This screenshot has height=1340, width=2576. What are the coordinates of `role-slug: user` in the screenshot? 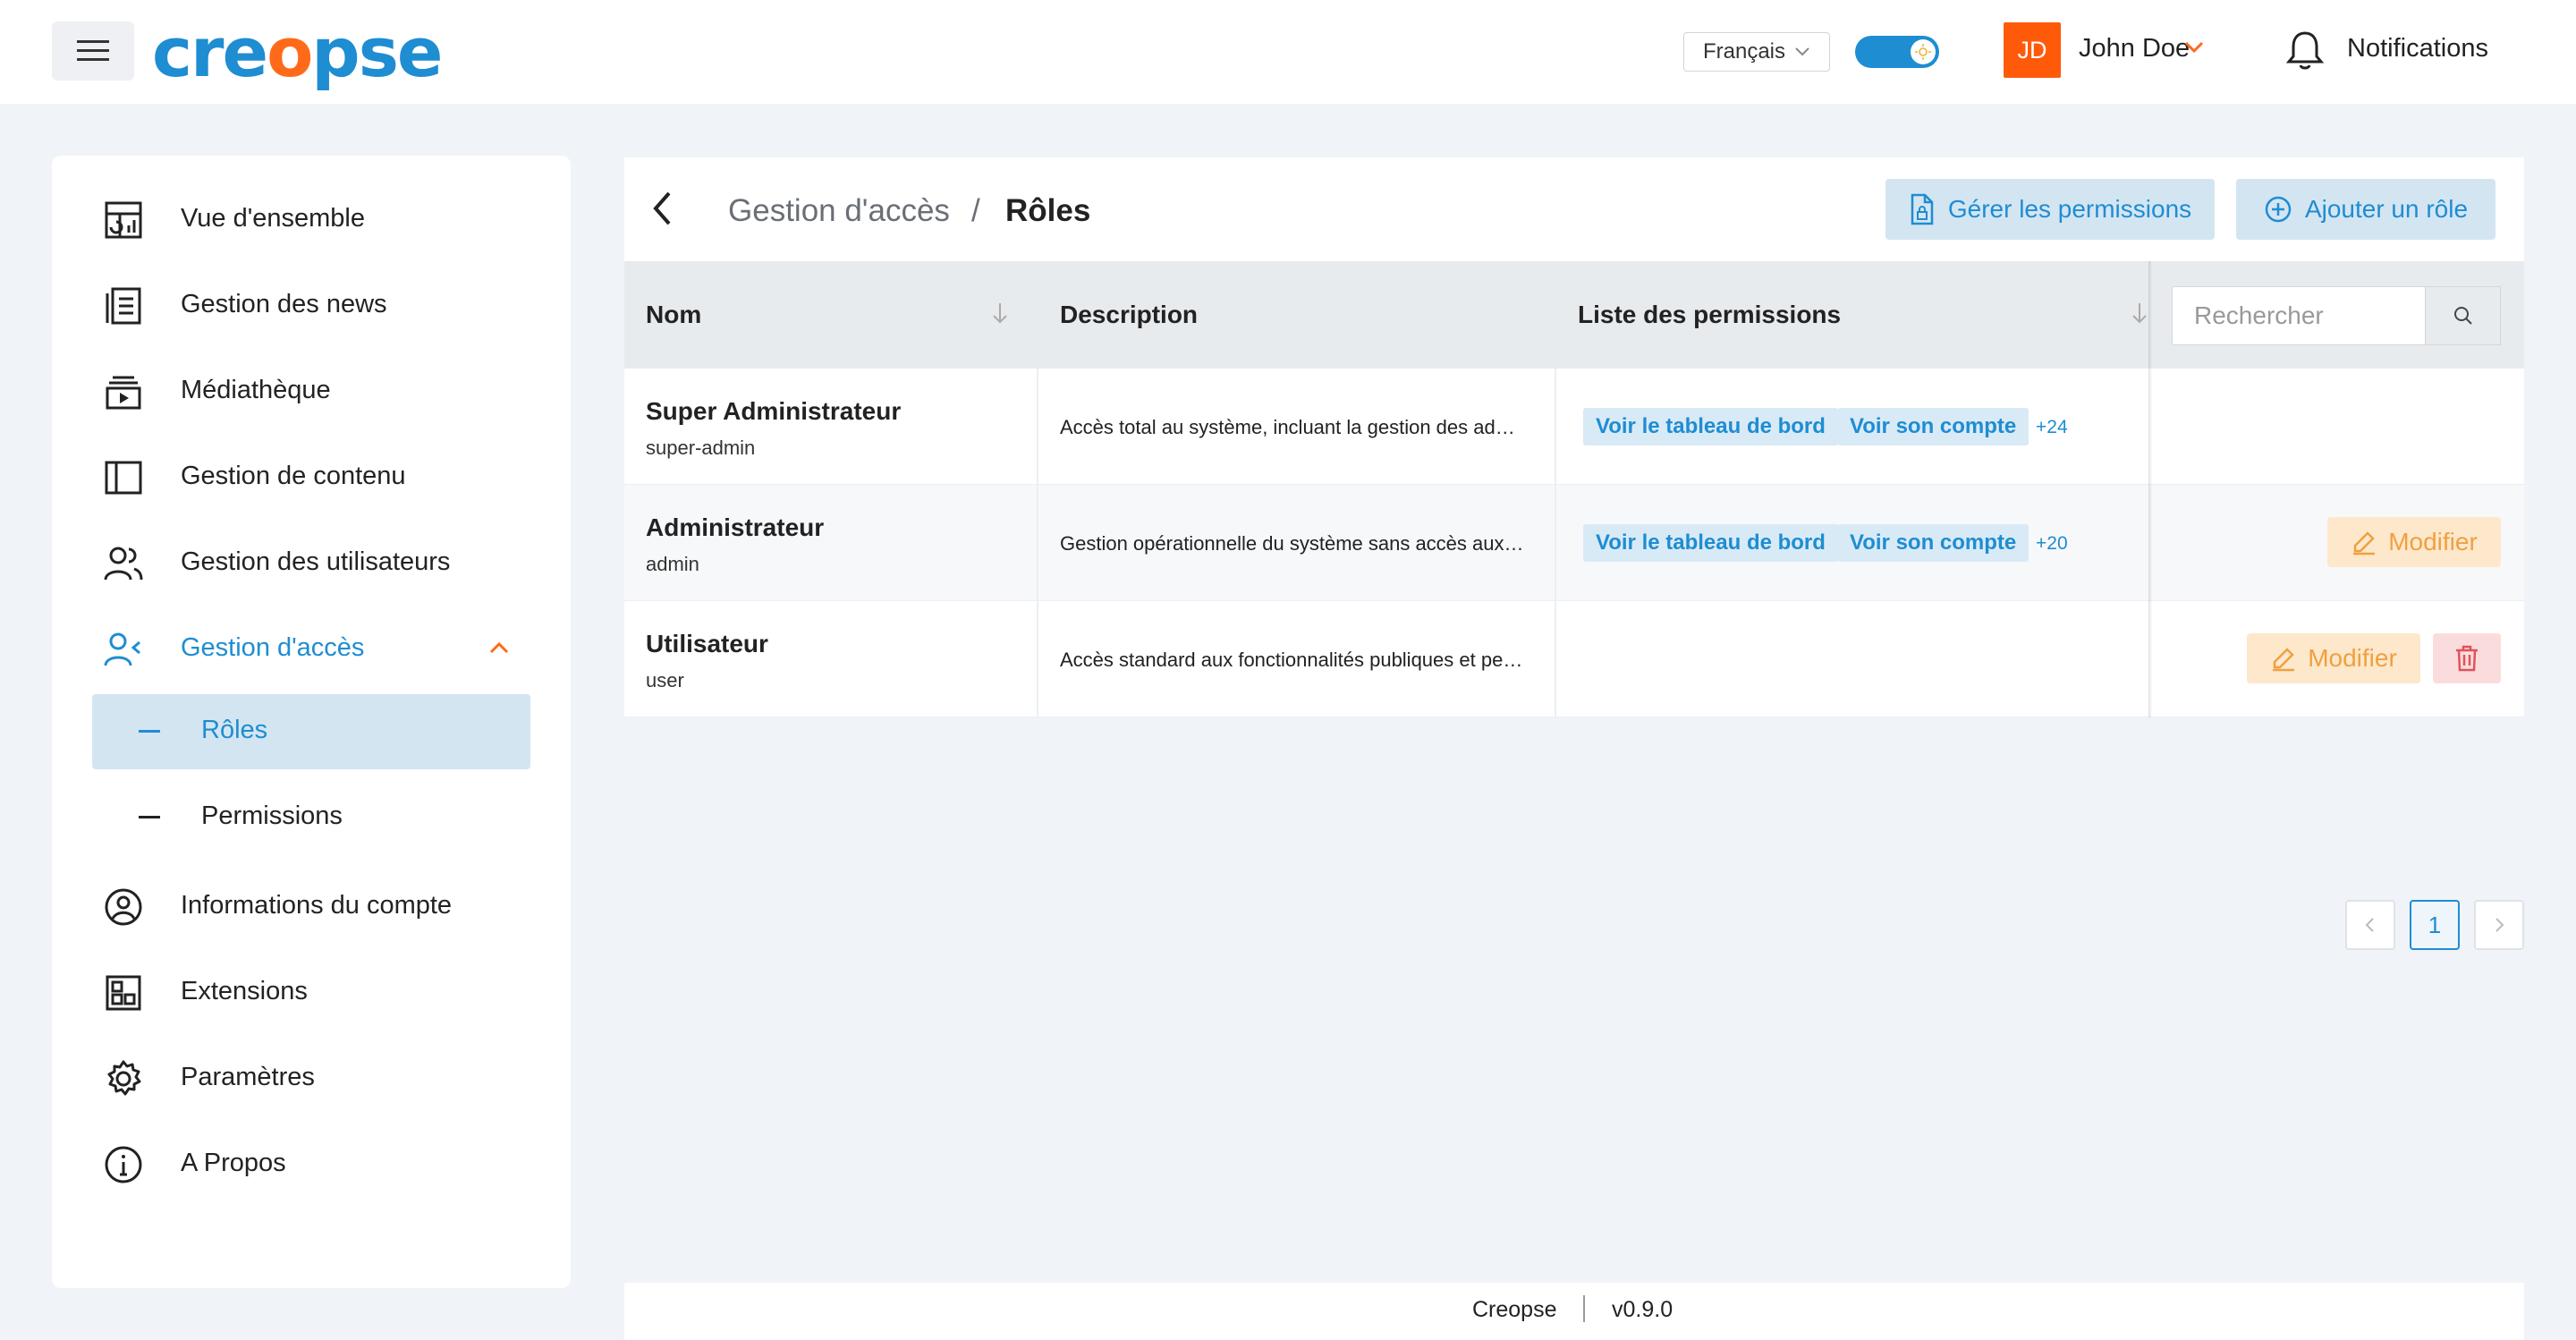 It's located at (665, 680).